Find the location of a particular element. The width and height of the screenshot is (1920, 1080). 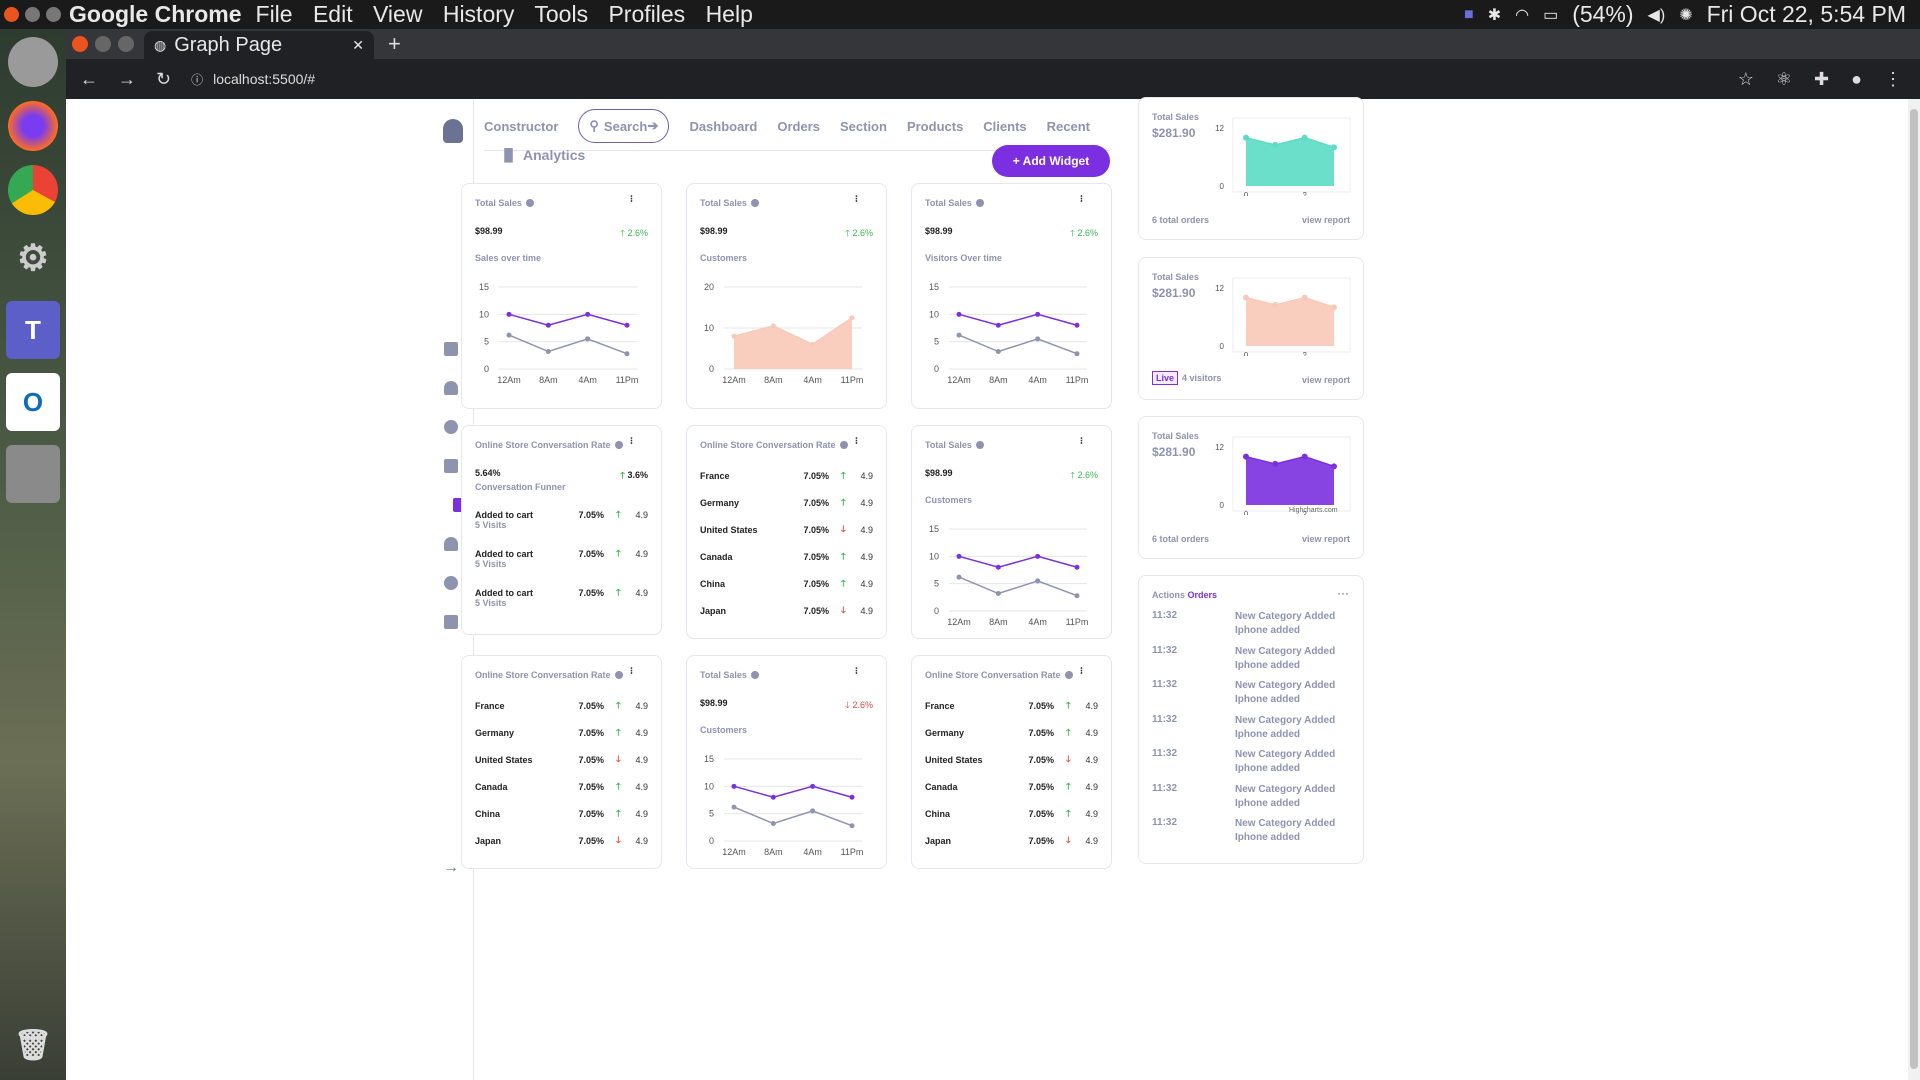

menu-view: View is located at coordinates (397, 14).